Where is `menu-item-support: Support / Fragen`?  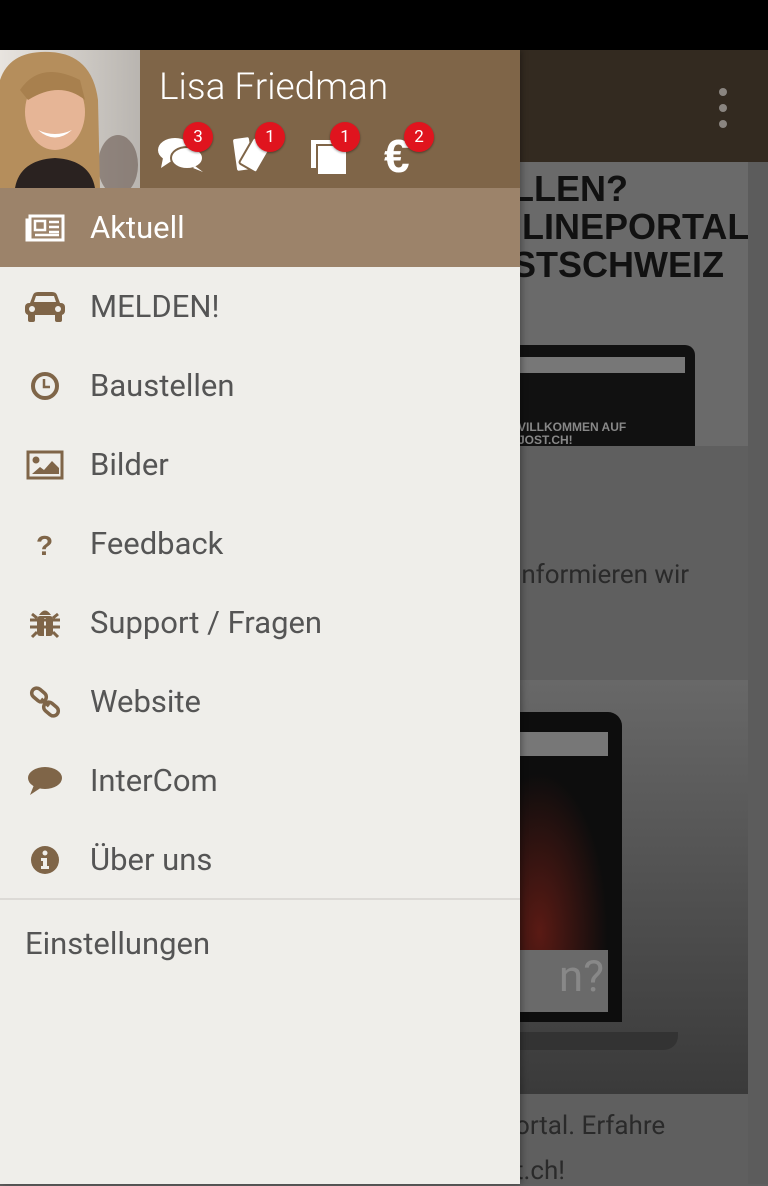
menu-item-support: Support / Fragen is located at coordinates (260, 622).